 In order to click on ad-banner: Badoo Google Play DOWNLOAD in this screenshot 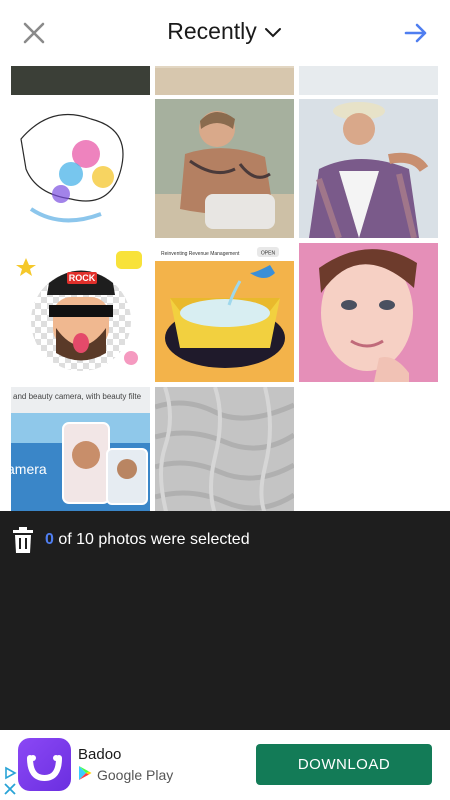, I will do `click(225, 765)`.